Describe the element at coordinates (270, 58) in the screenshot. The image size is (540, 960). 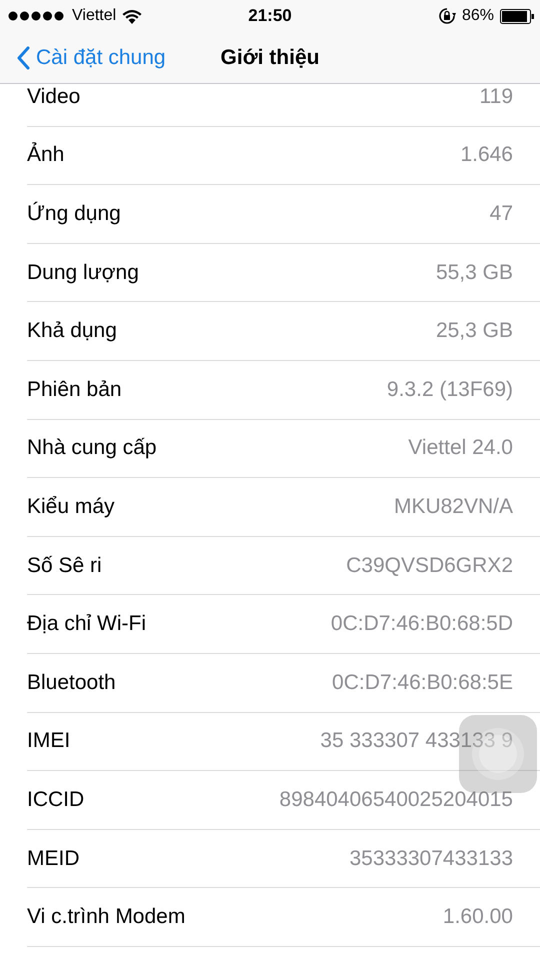
I see `nav-title: Giới thiệu` at that location.